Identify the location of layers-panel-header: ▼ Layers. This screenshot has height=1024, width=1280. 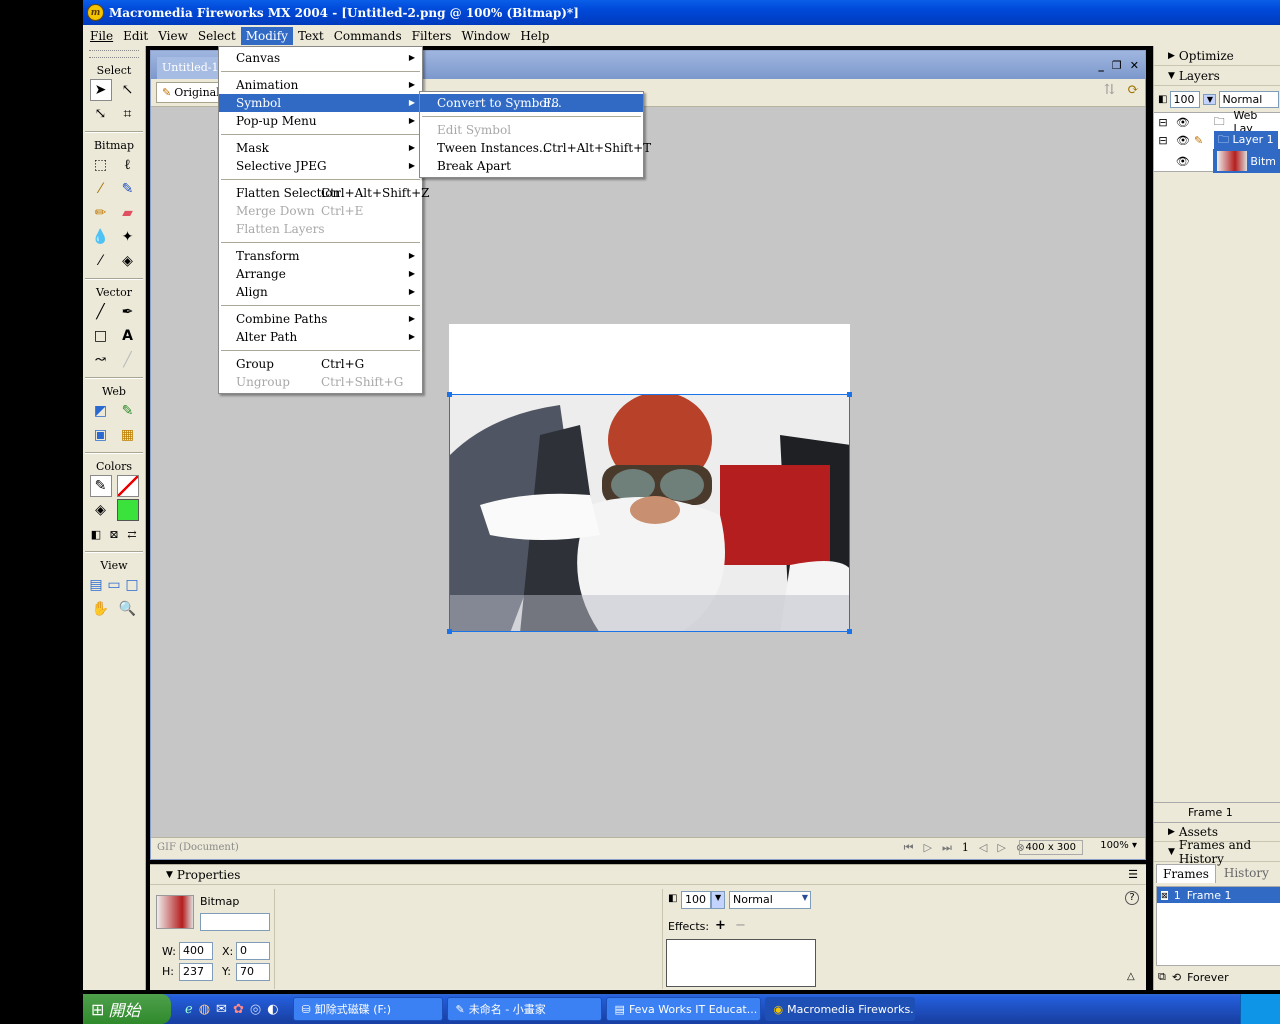
(1217, 76).